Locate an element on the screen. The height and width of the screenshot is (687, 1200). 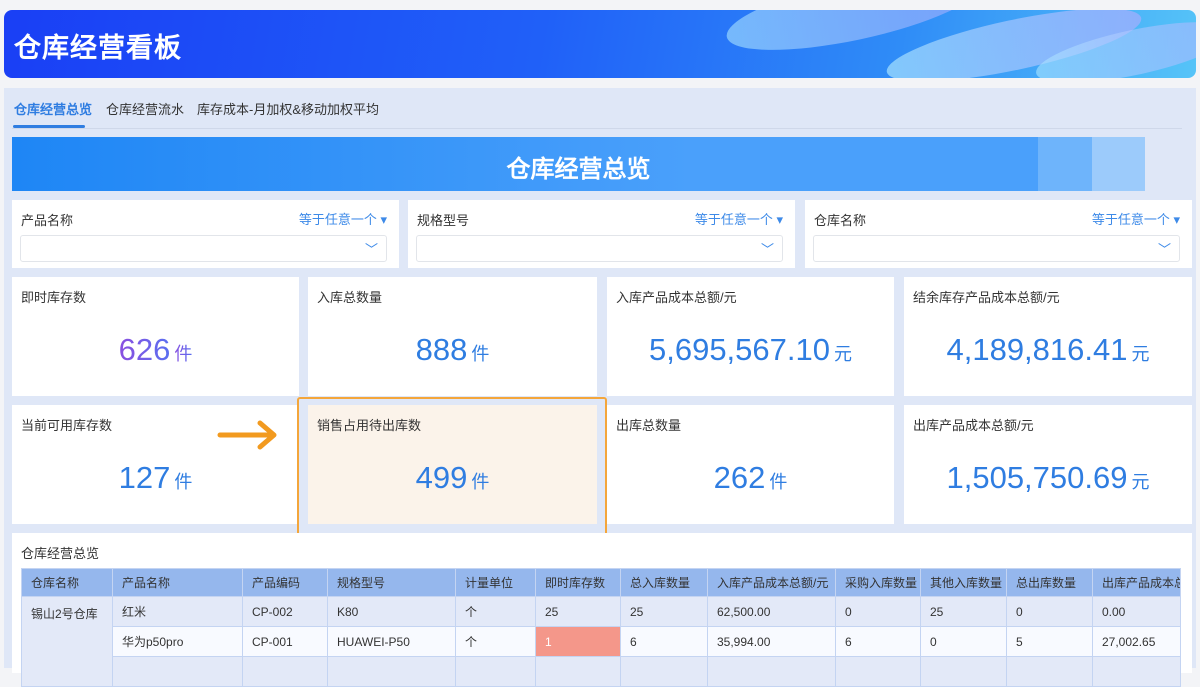
column-header: 总出库数量 is located at coordinates (1049, 582).